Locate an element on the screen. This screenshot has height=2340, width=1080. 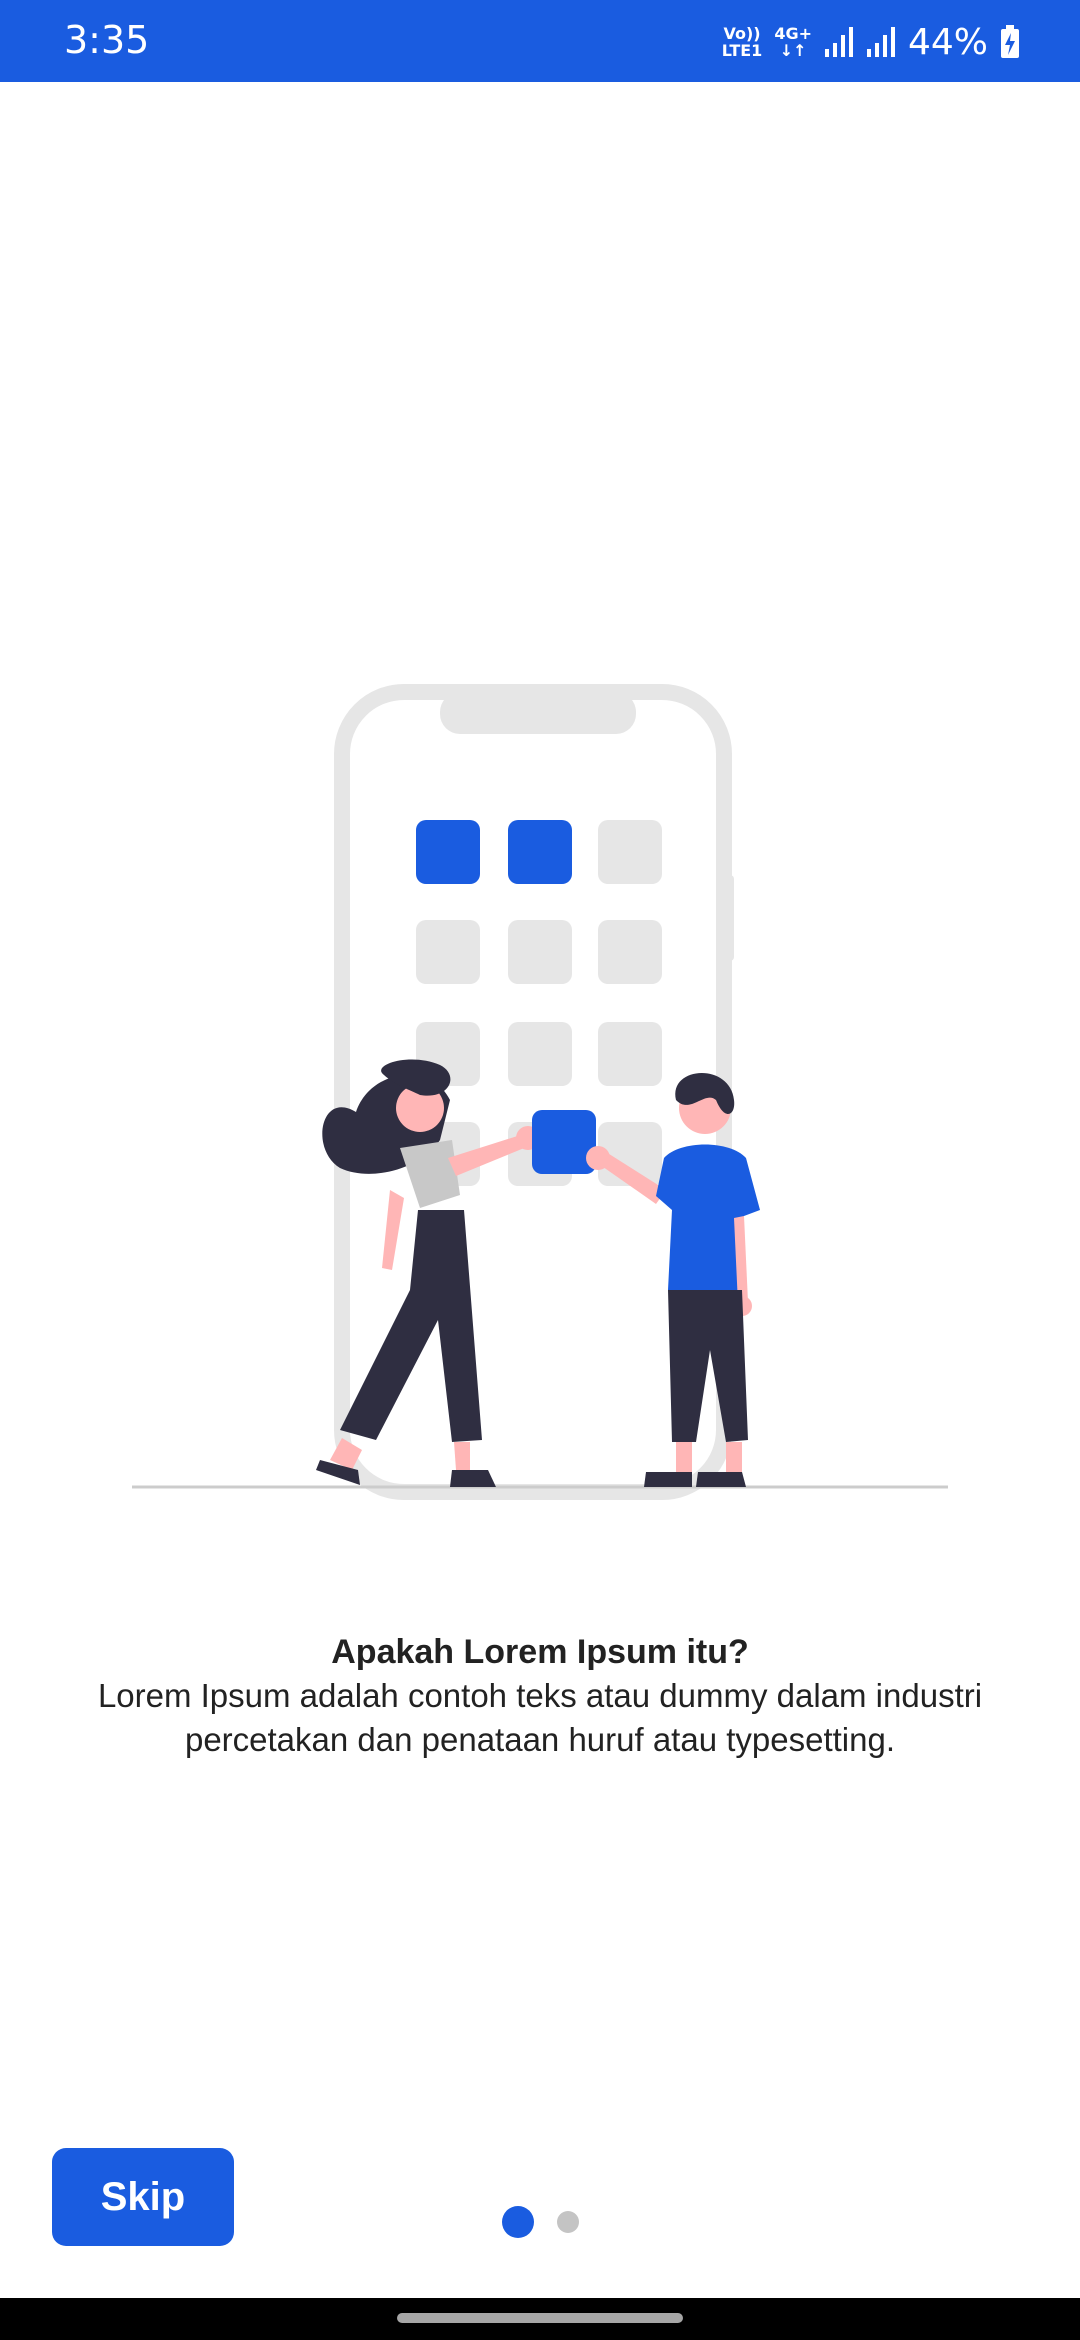
volte-icon: Vo)) LTE1 is located at coordinates (742, 42).